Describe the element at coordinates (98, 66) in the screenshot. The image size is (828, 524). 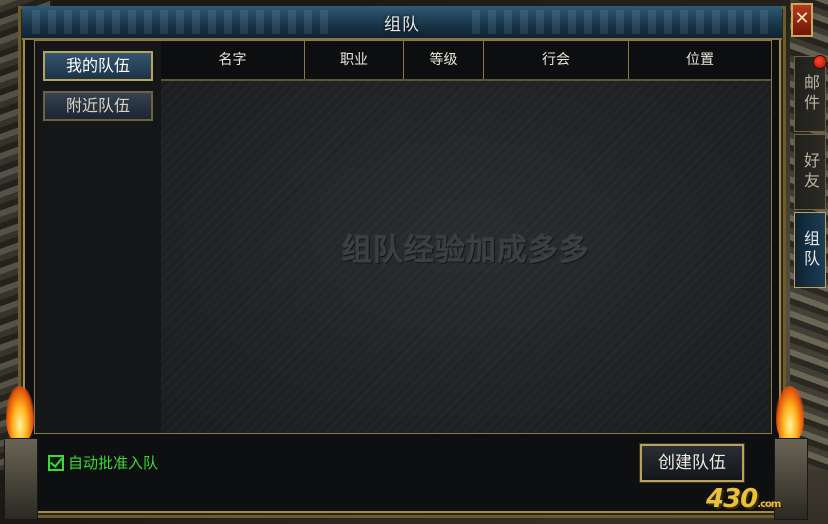
I see `my-team-button: 我的队伍` at that location.